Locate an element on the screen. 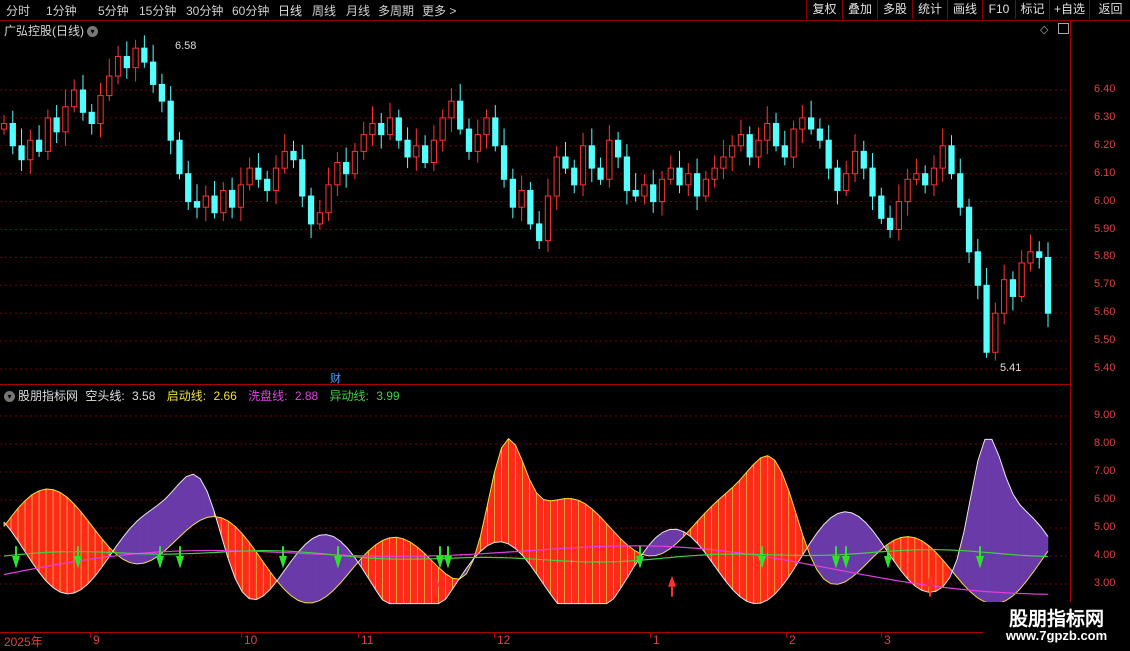 Image resolution: width=1130 pixels, height=651 pixels. indicator-tick-label: 8.00 is located at coordinates (1105, 443).